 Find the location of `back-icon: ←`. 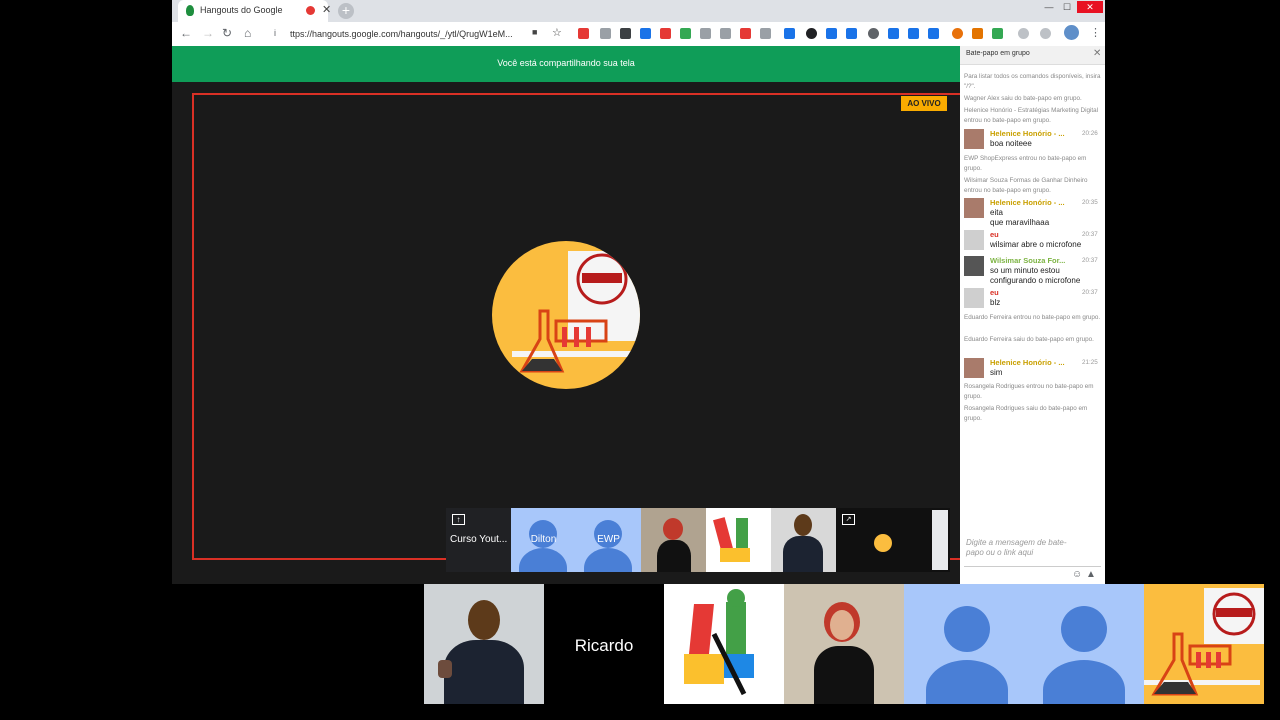

back-icon: ← is located at coordinates (186, 33).